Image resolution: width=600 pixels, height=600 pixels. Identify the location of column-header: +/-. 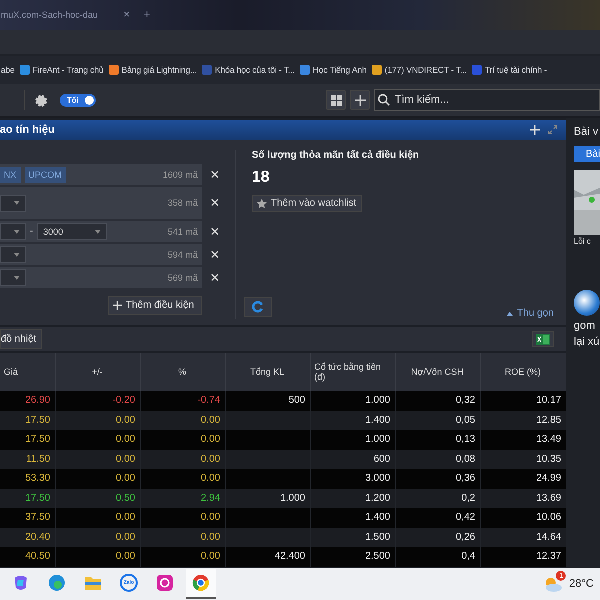
(97, 372).